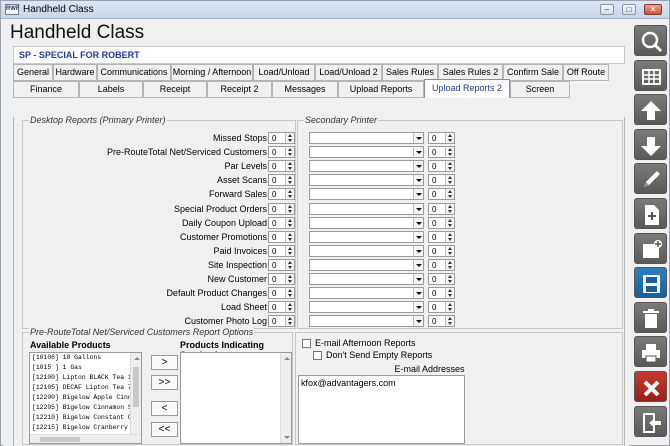  Describe the element at coordinates (306, 343) in the screenshot. I see `email-afternoon-checkbox` at that location.